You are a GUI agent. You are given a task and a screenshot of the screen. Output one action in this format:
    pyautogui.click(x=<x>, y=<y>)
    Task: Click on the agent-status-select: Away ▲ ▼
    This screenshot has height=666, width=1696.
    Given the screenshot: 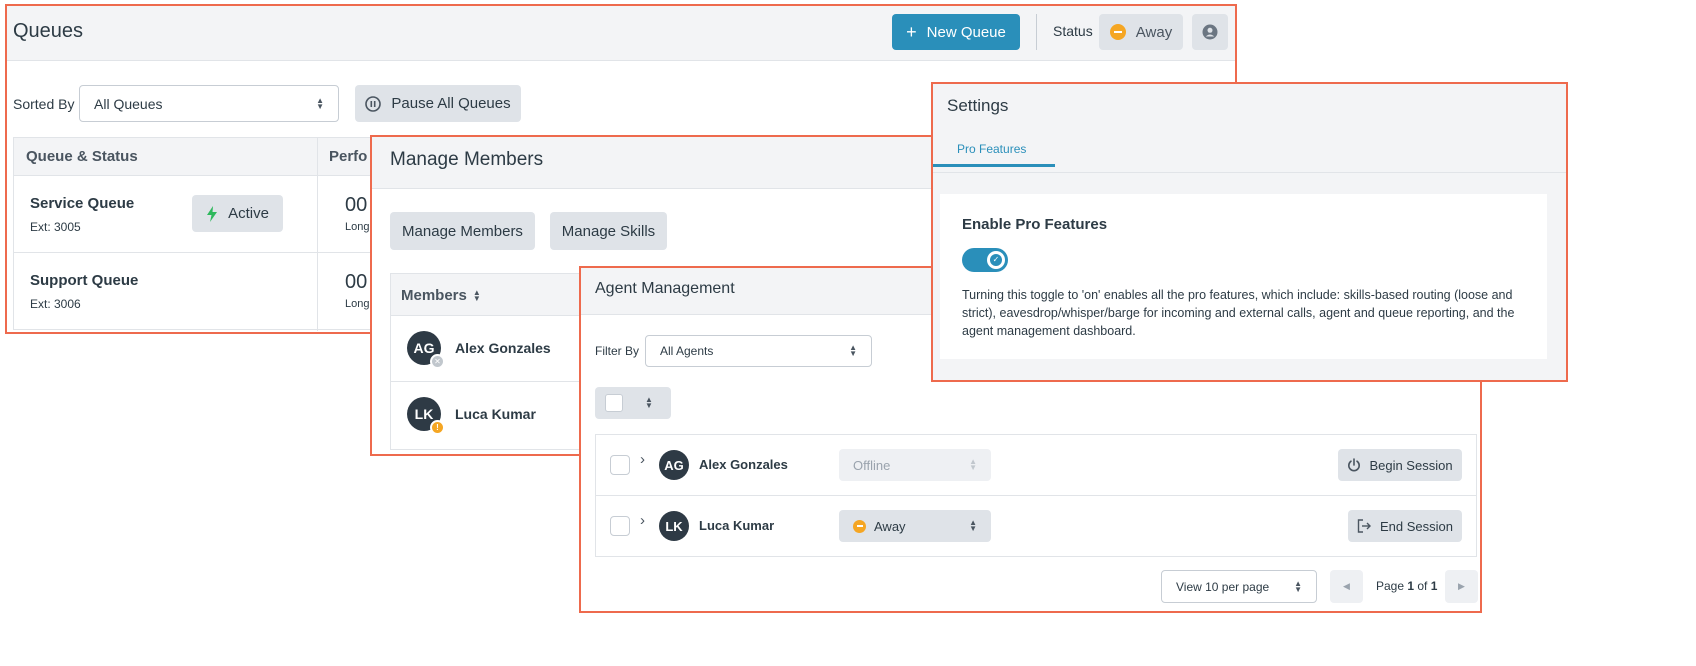 What is the action you would take?
    pyautogui.click(x=915, y=526)
    